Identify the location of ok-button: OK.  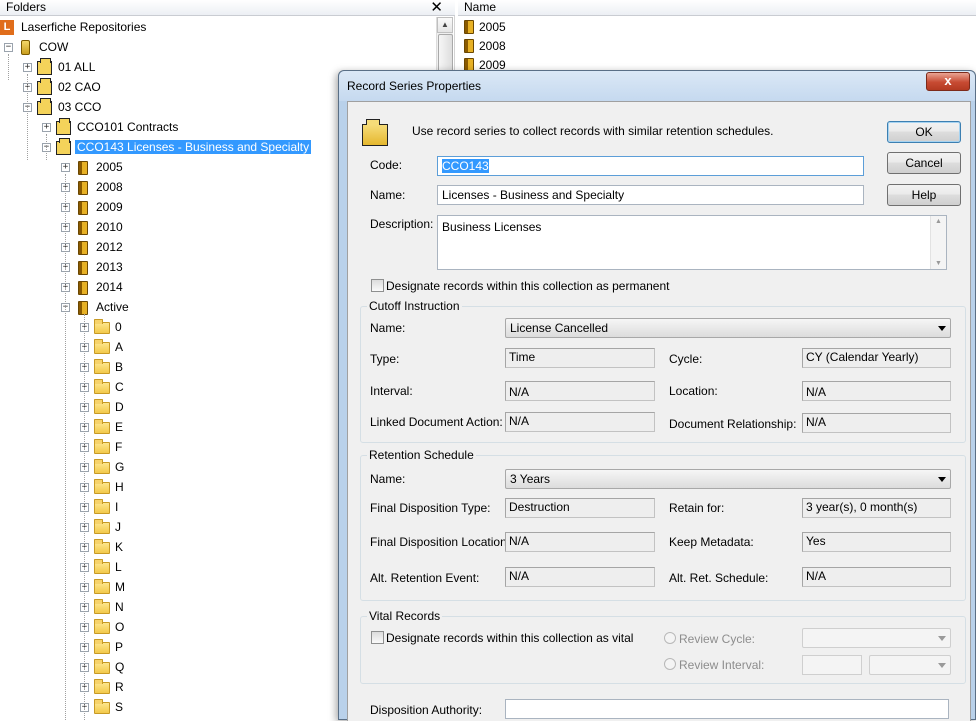
(924, 132).